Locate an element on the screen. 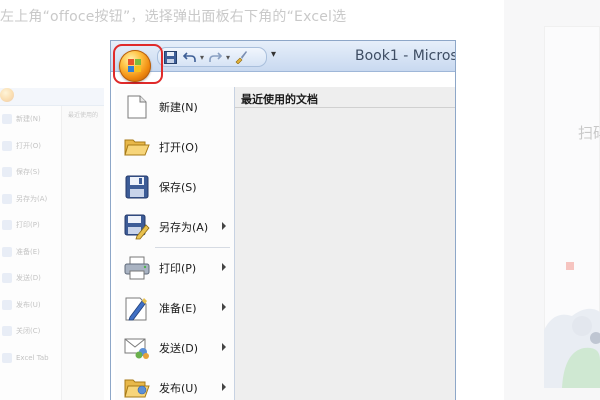 The image size is (600, 400). menu-item-new: 新建(N) is located at coordinates (174, 107).